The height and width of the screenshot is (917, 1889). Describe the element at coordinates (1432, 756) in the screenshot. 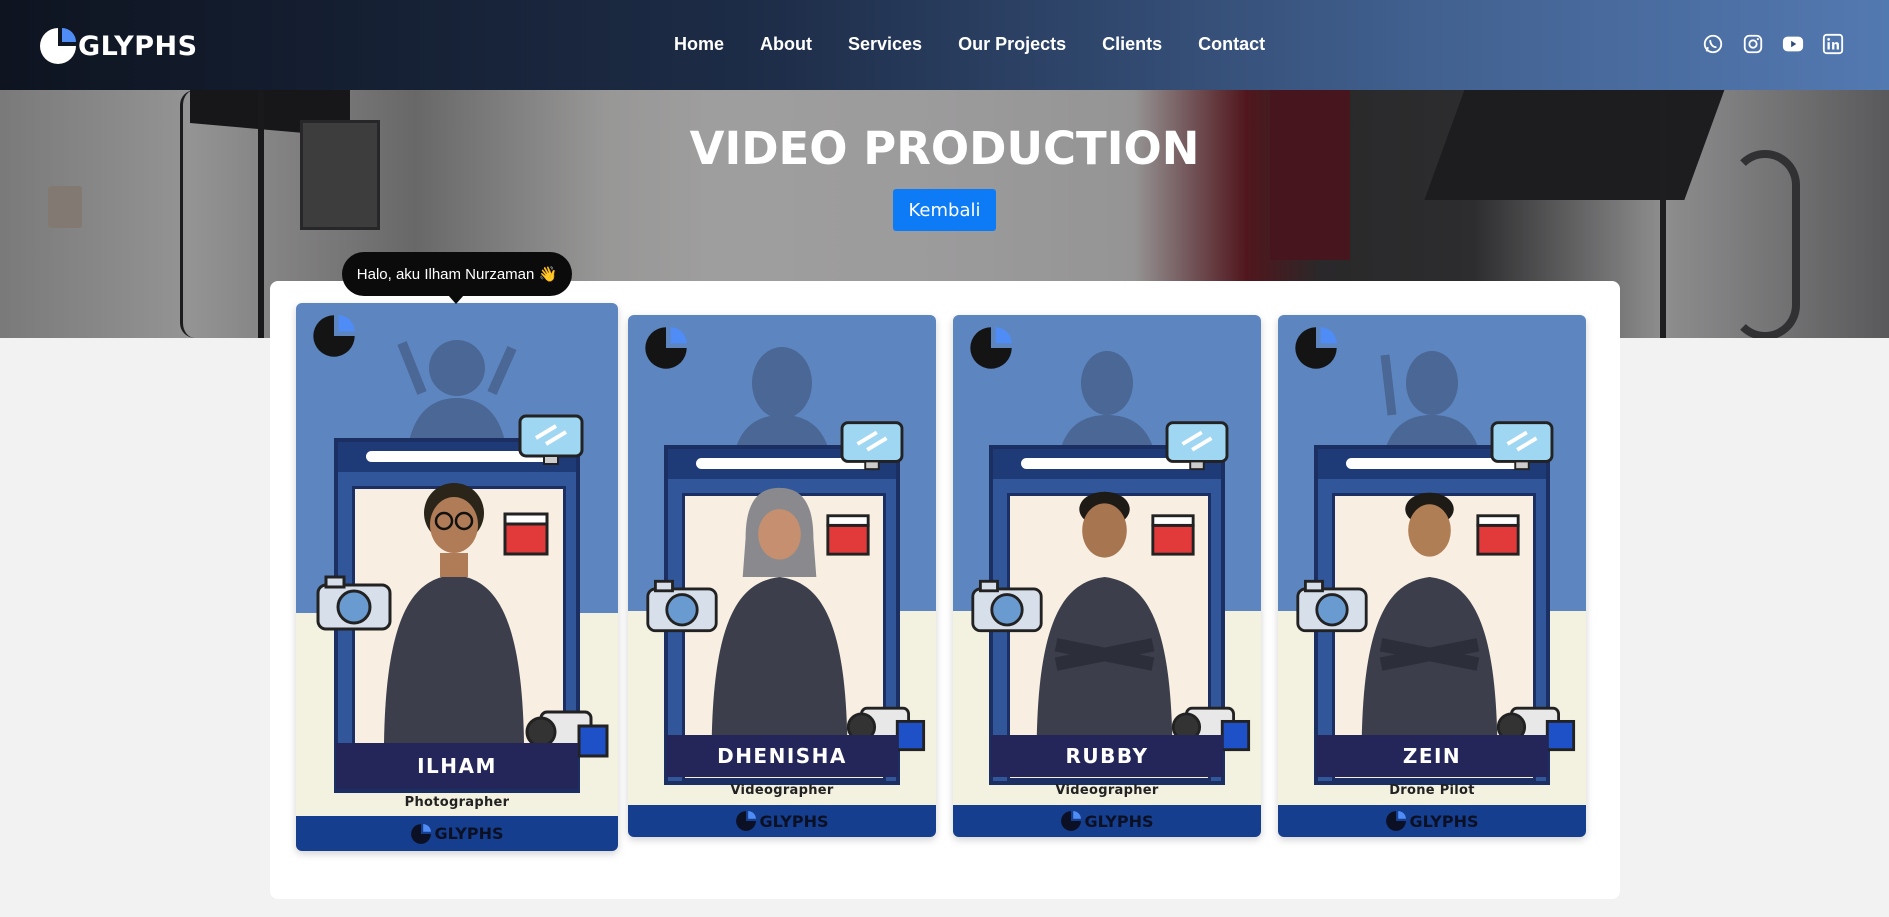

I see `member-name: ZEIN` at that location.